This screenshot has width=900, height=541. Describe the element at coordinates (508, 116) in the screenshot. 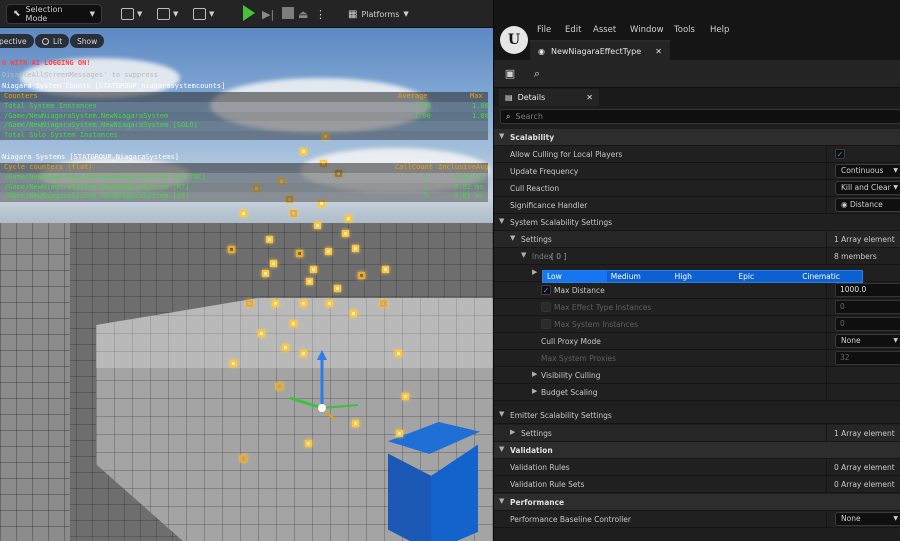

I see `search-icon: ⌕` at that location.